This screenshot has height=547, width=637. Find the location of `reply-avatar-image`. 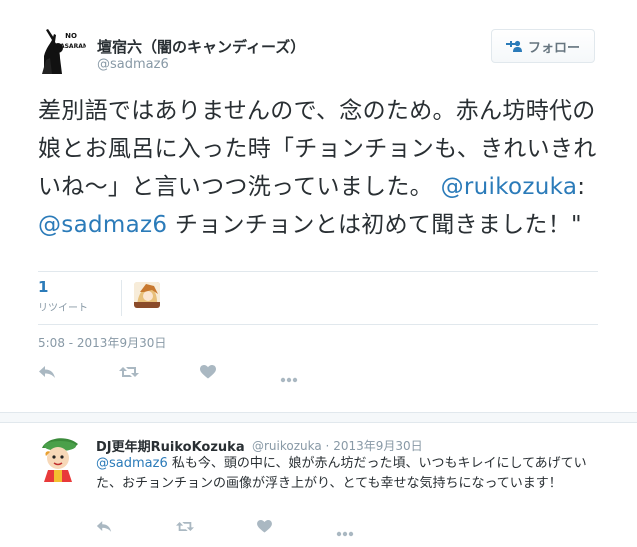

reply-avatar-image is located at coordinates (60, 458).